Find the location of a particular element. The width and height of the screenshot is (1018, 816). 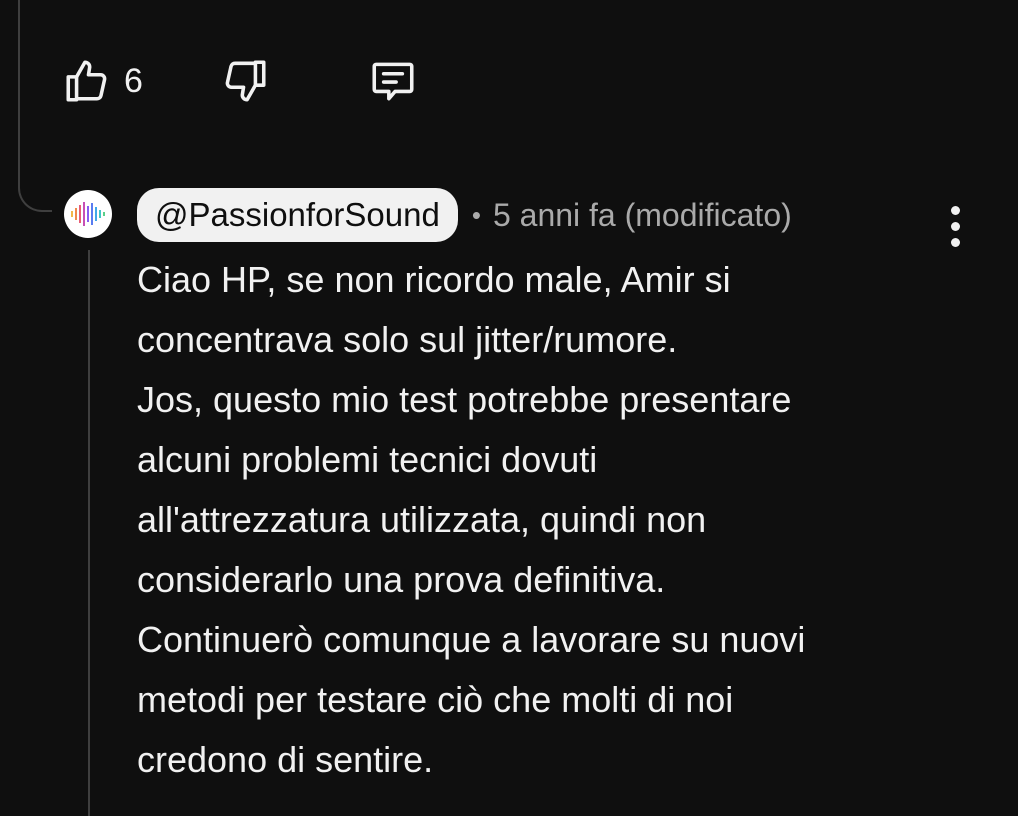

vertical-ellipsis-icon is located at coordinates (955, 210).